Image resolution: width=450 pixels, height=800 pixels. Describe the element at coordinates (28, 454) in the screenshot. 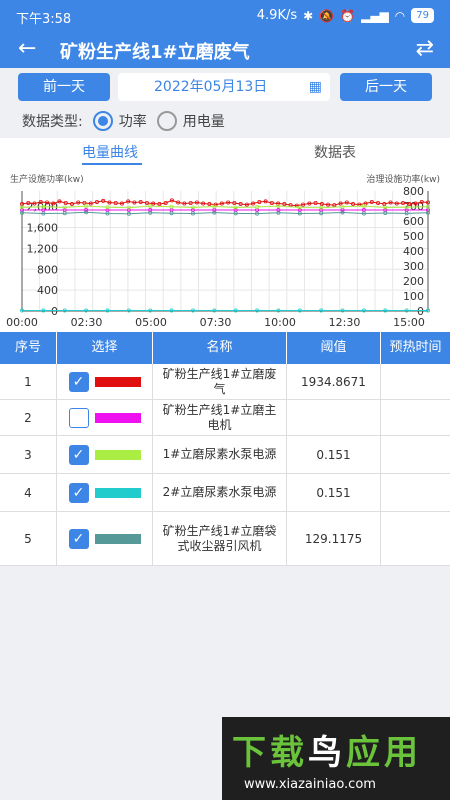

I see `row-no: 3` at that location.